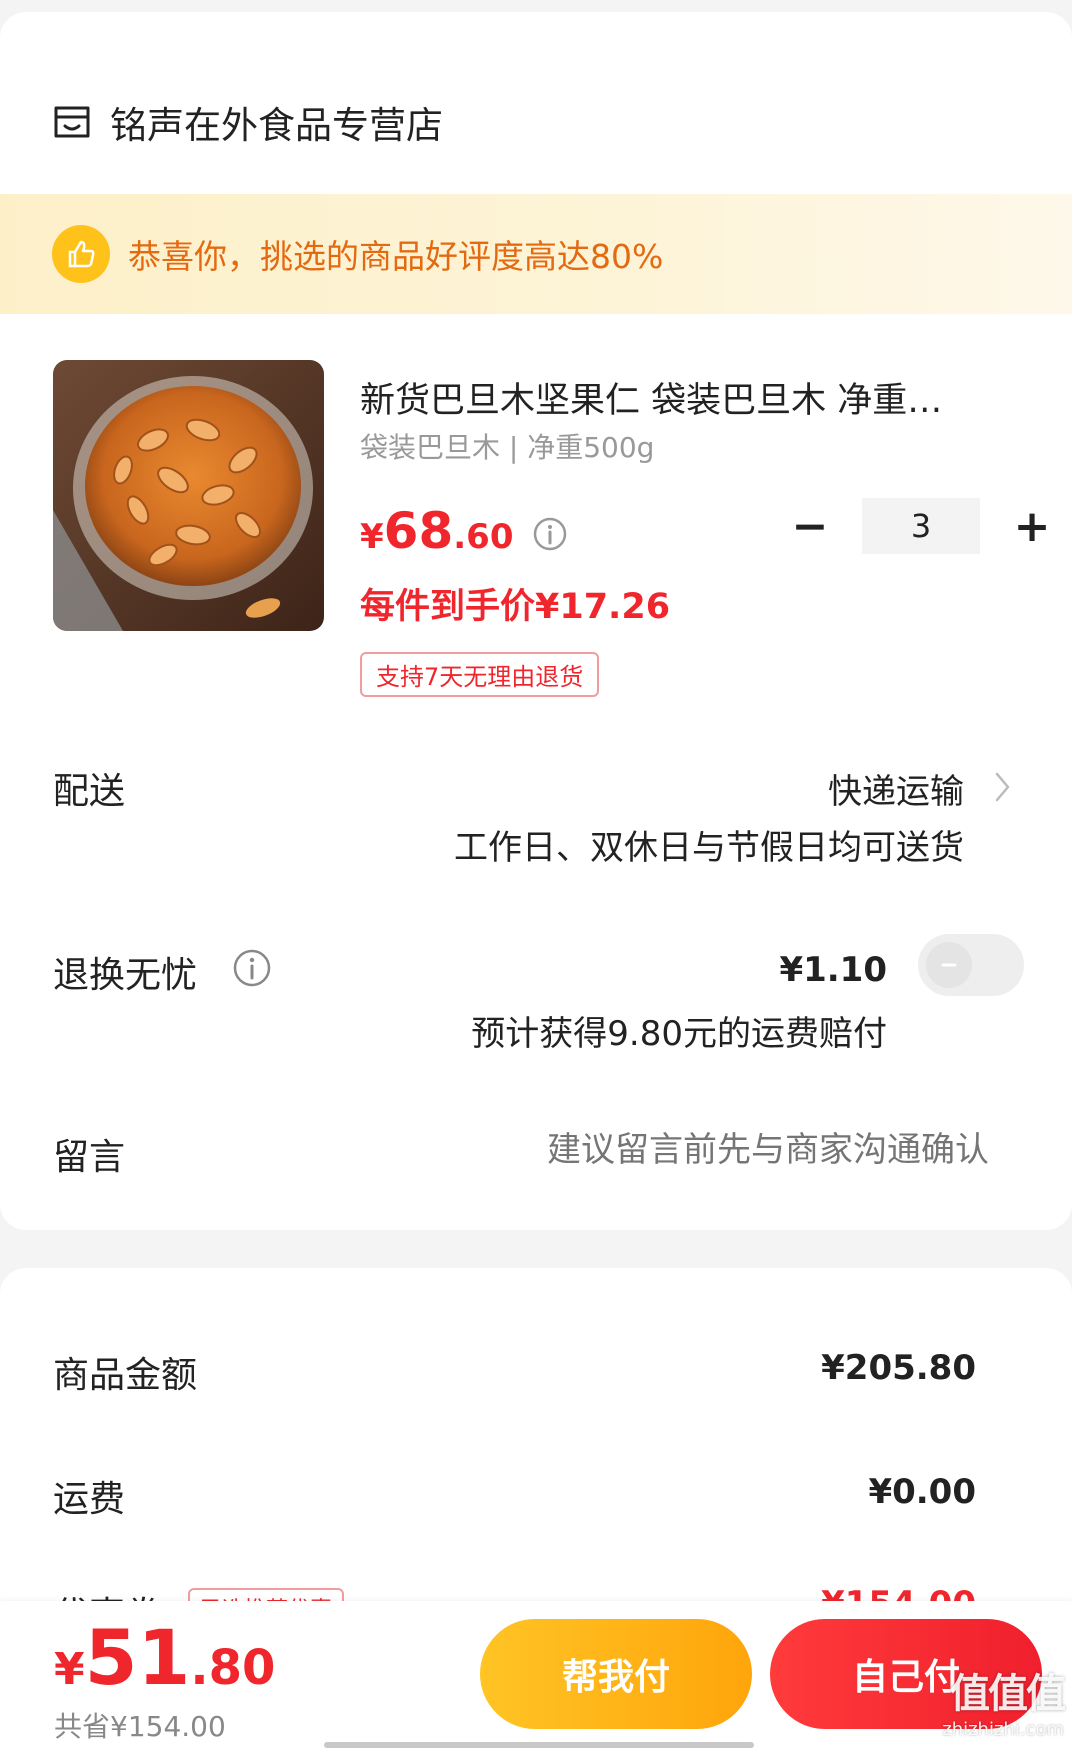 The height and width of the screenshot is (1751, 1072). Describe the element at coordinates (1032, 526) in the screenshot. I see `quantity-plus-button: +` at that location.